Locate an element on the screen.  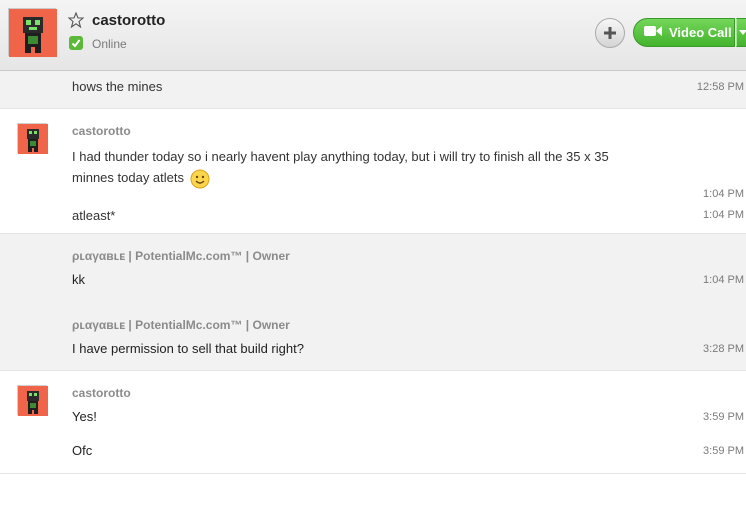
message-time: 3:28 PM is located at coordinates (723, 349).